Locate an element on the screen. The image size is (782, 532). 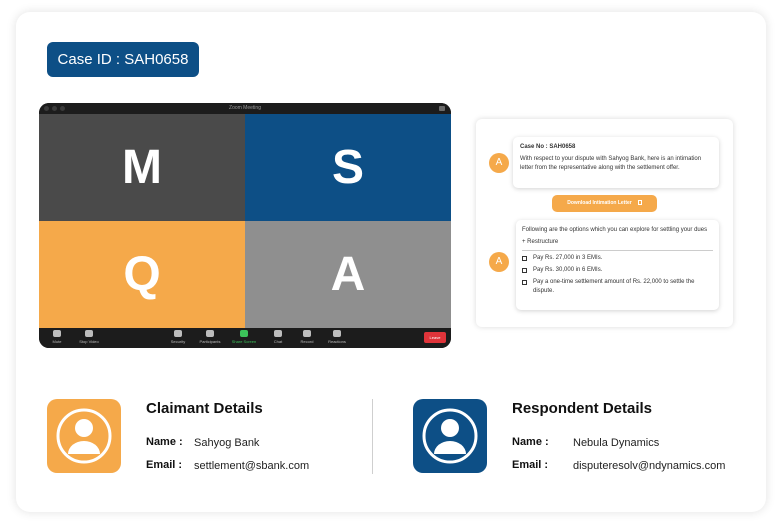
shield-icon is located at coordinates (178, 333).